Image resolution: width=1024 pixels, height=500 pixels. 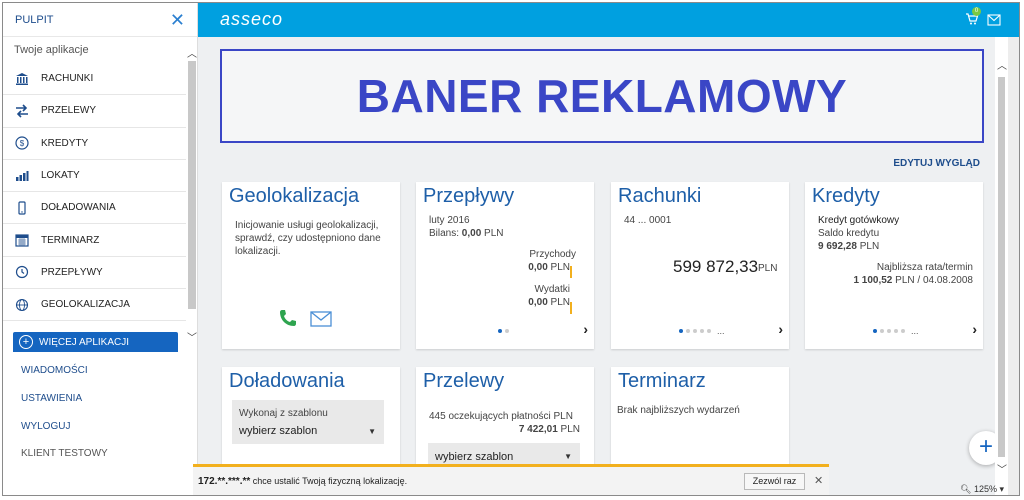 I want to click on balance-label: Bilans:, so click(x=444, y=233).